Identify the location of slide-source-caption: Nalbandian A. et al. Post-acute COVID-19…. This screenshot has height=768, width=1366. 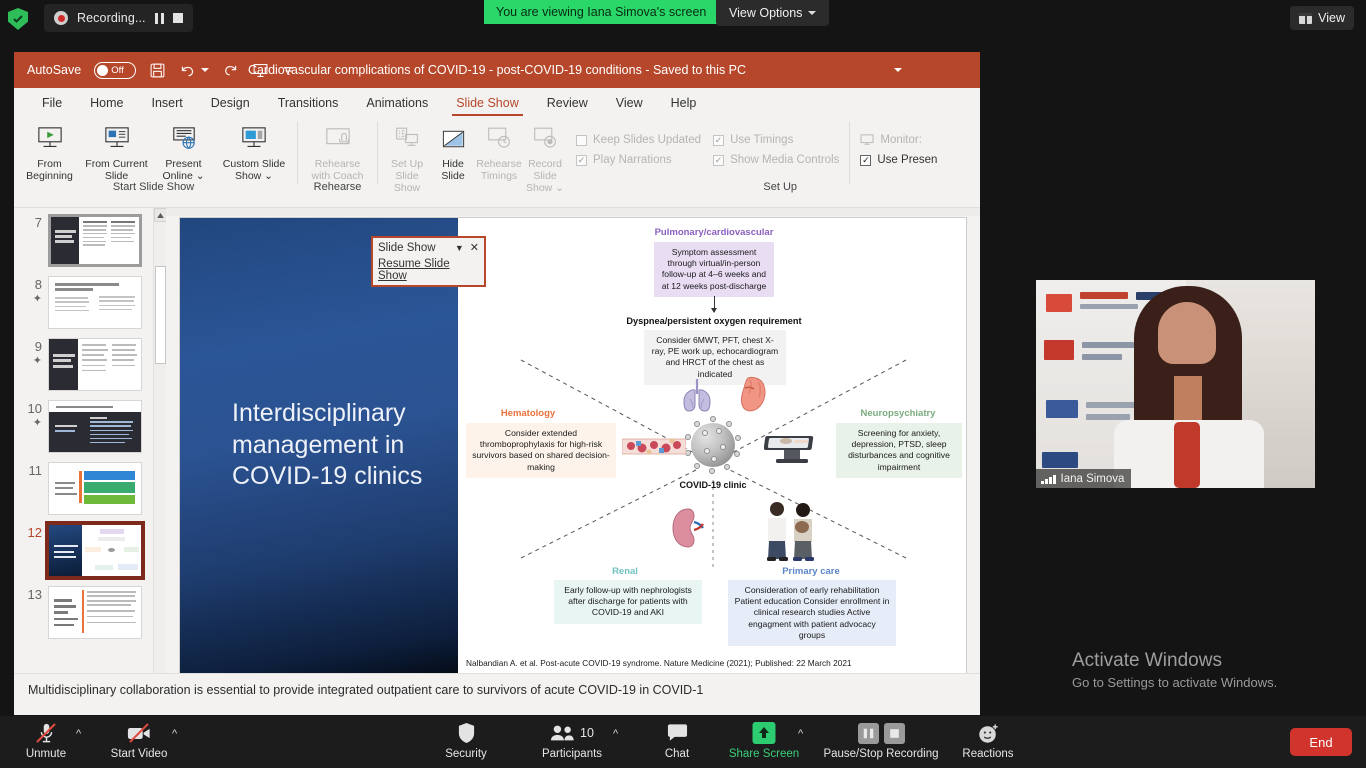
(659, 663).